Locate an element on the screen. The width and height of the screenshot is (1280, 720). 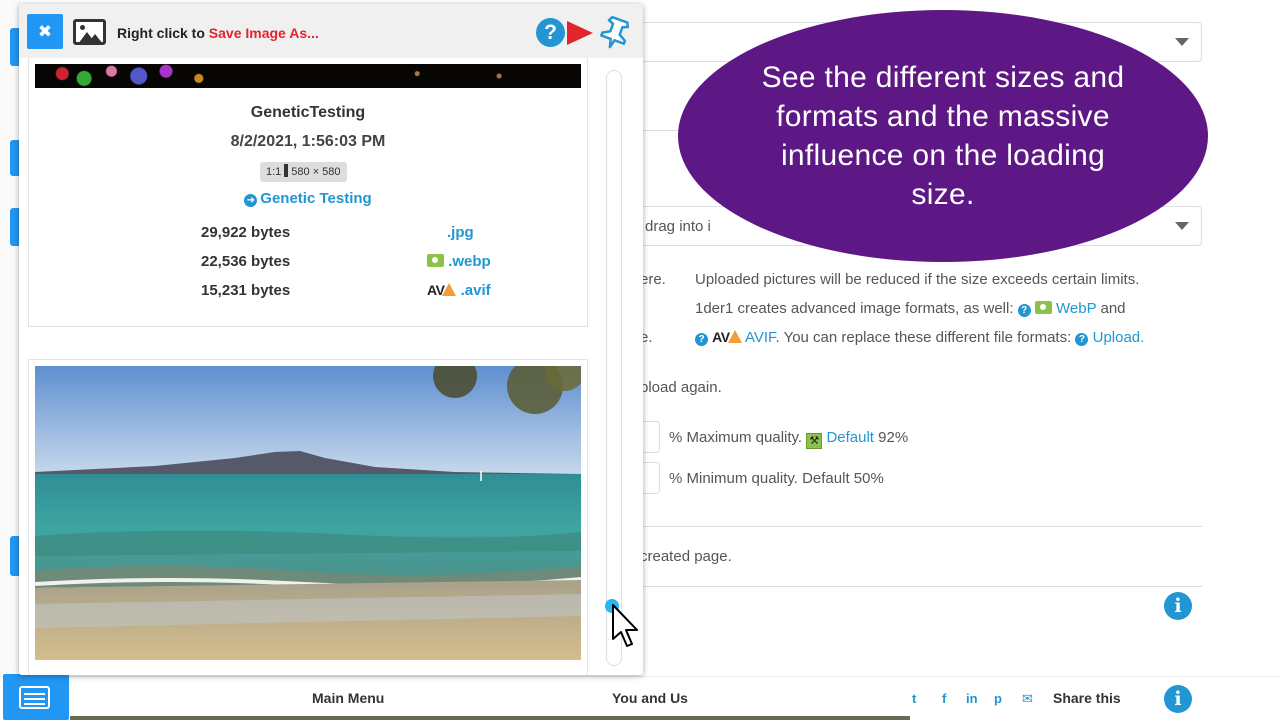
size-row-webp: 22,536 bytes .webp is located at coordinates (346, 261).